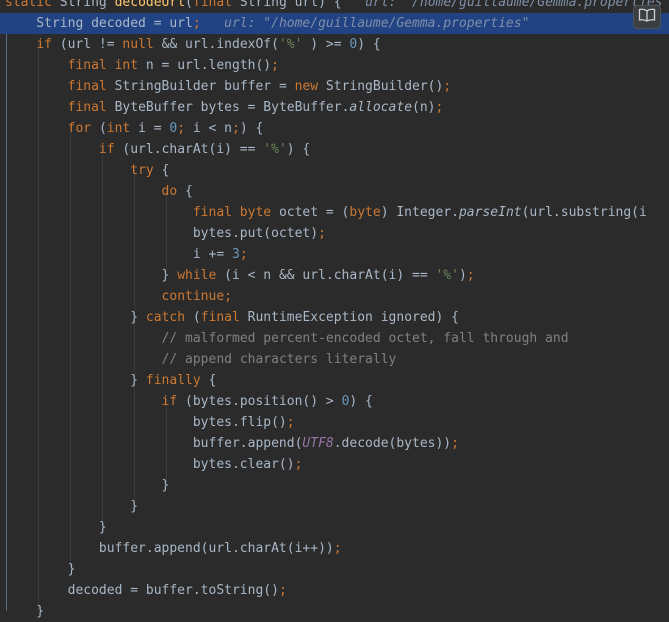 This screenshot has width=669, height=622. What do you see at coordinates (334, 359) in the screenshot?
I see `code-line: // append characters literally` at bounding box center [334, 359].